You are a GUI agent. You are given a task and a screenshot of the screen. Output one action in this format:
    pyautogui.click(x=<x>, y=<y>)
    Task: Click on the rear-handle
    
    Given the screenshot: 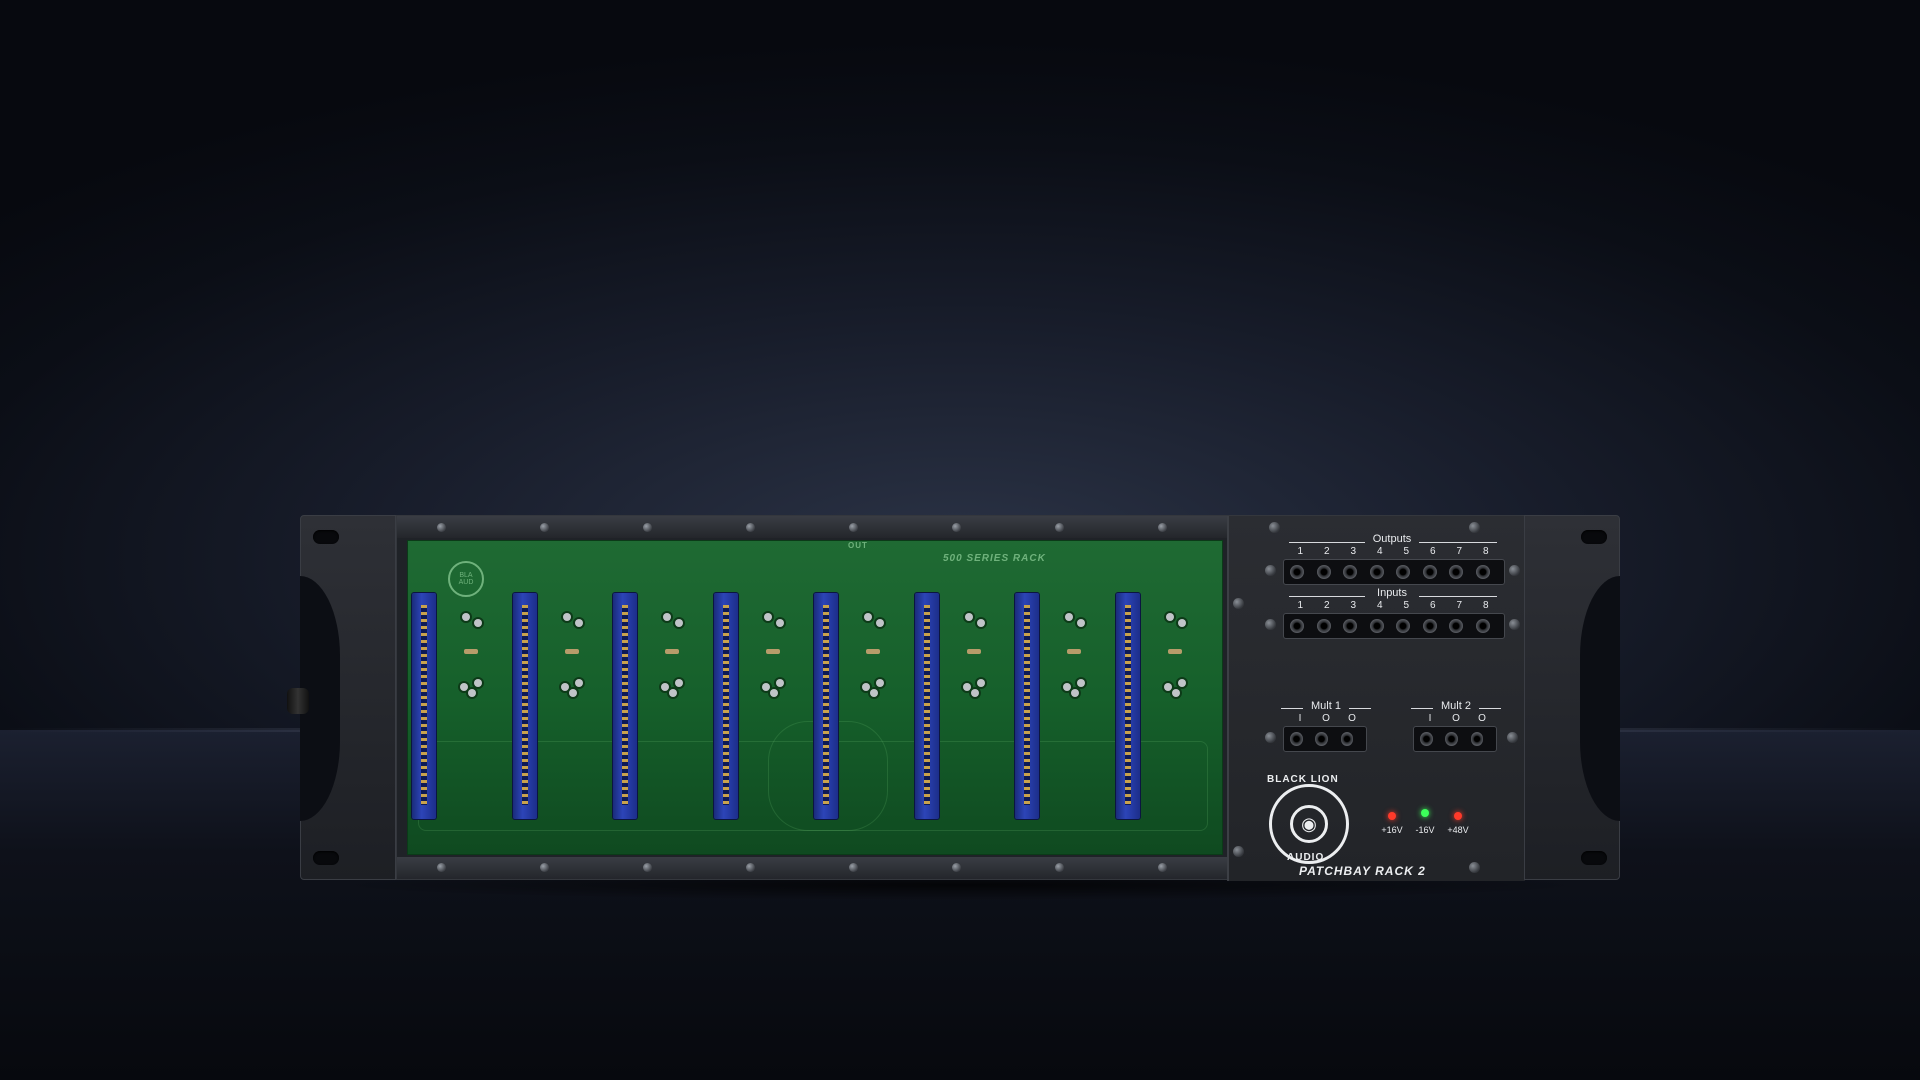 What is the action you would take?
    pyautogui.click(x=298, y=701)
    